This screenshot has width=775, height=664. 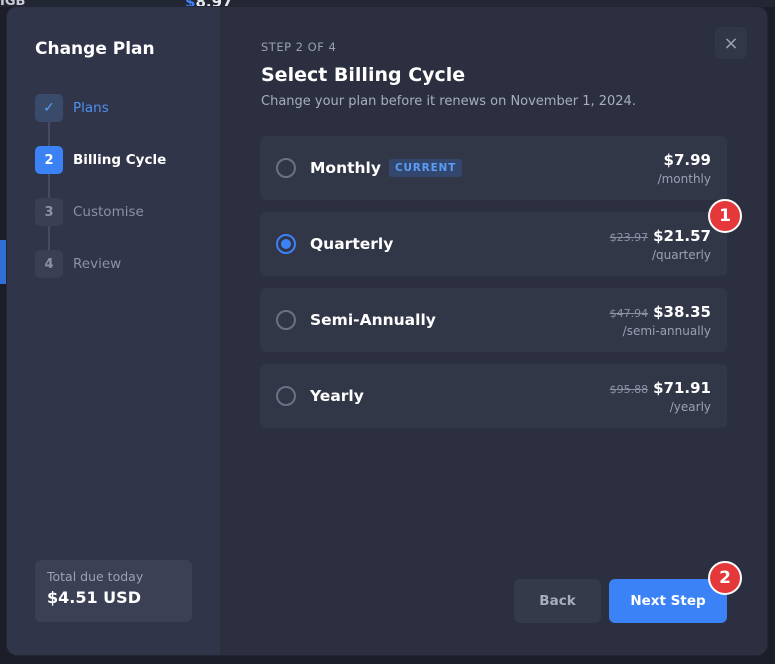 What do you see at coordinates (725, 216) in the screenshot?
I see `annotation-marker-1: 1` at bounding box center [725, 216].